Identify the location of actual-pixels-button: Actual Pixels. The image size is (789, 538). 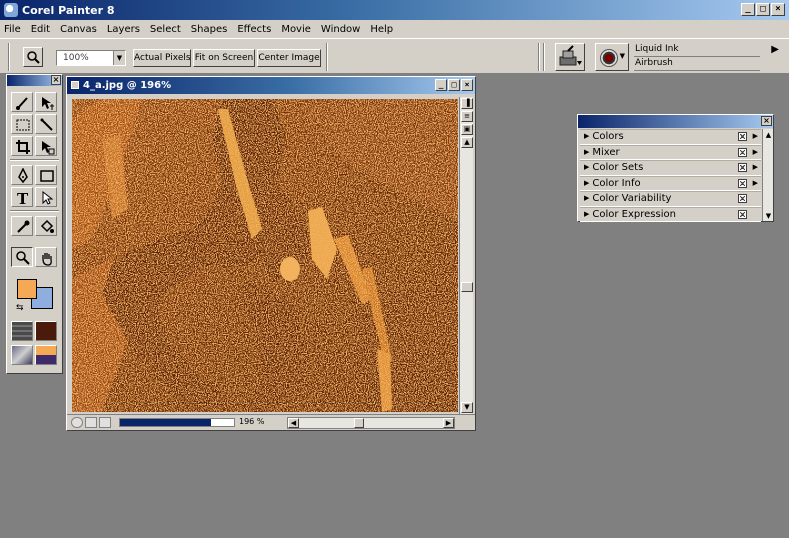
(162, 58).